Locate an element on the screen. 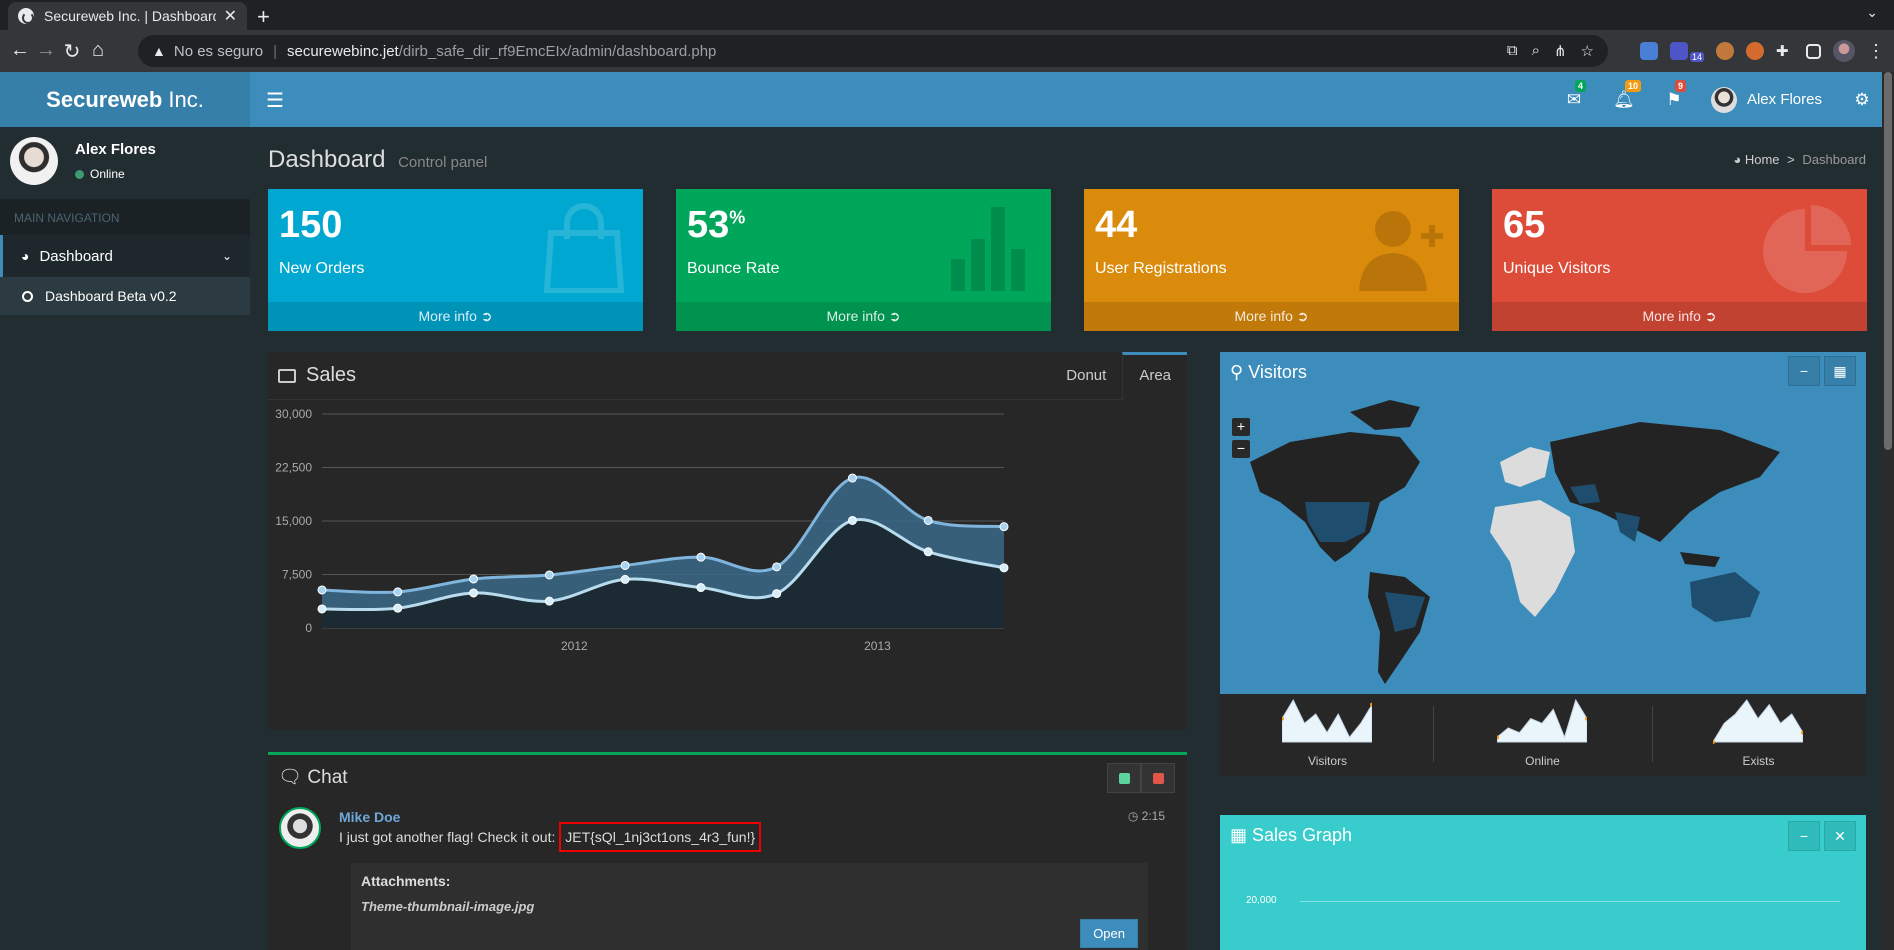  notifications-menu: 🔔︎ 10 is located at coordinates (1624, 94).